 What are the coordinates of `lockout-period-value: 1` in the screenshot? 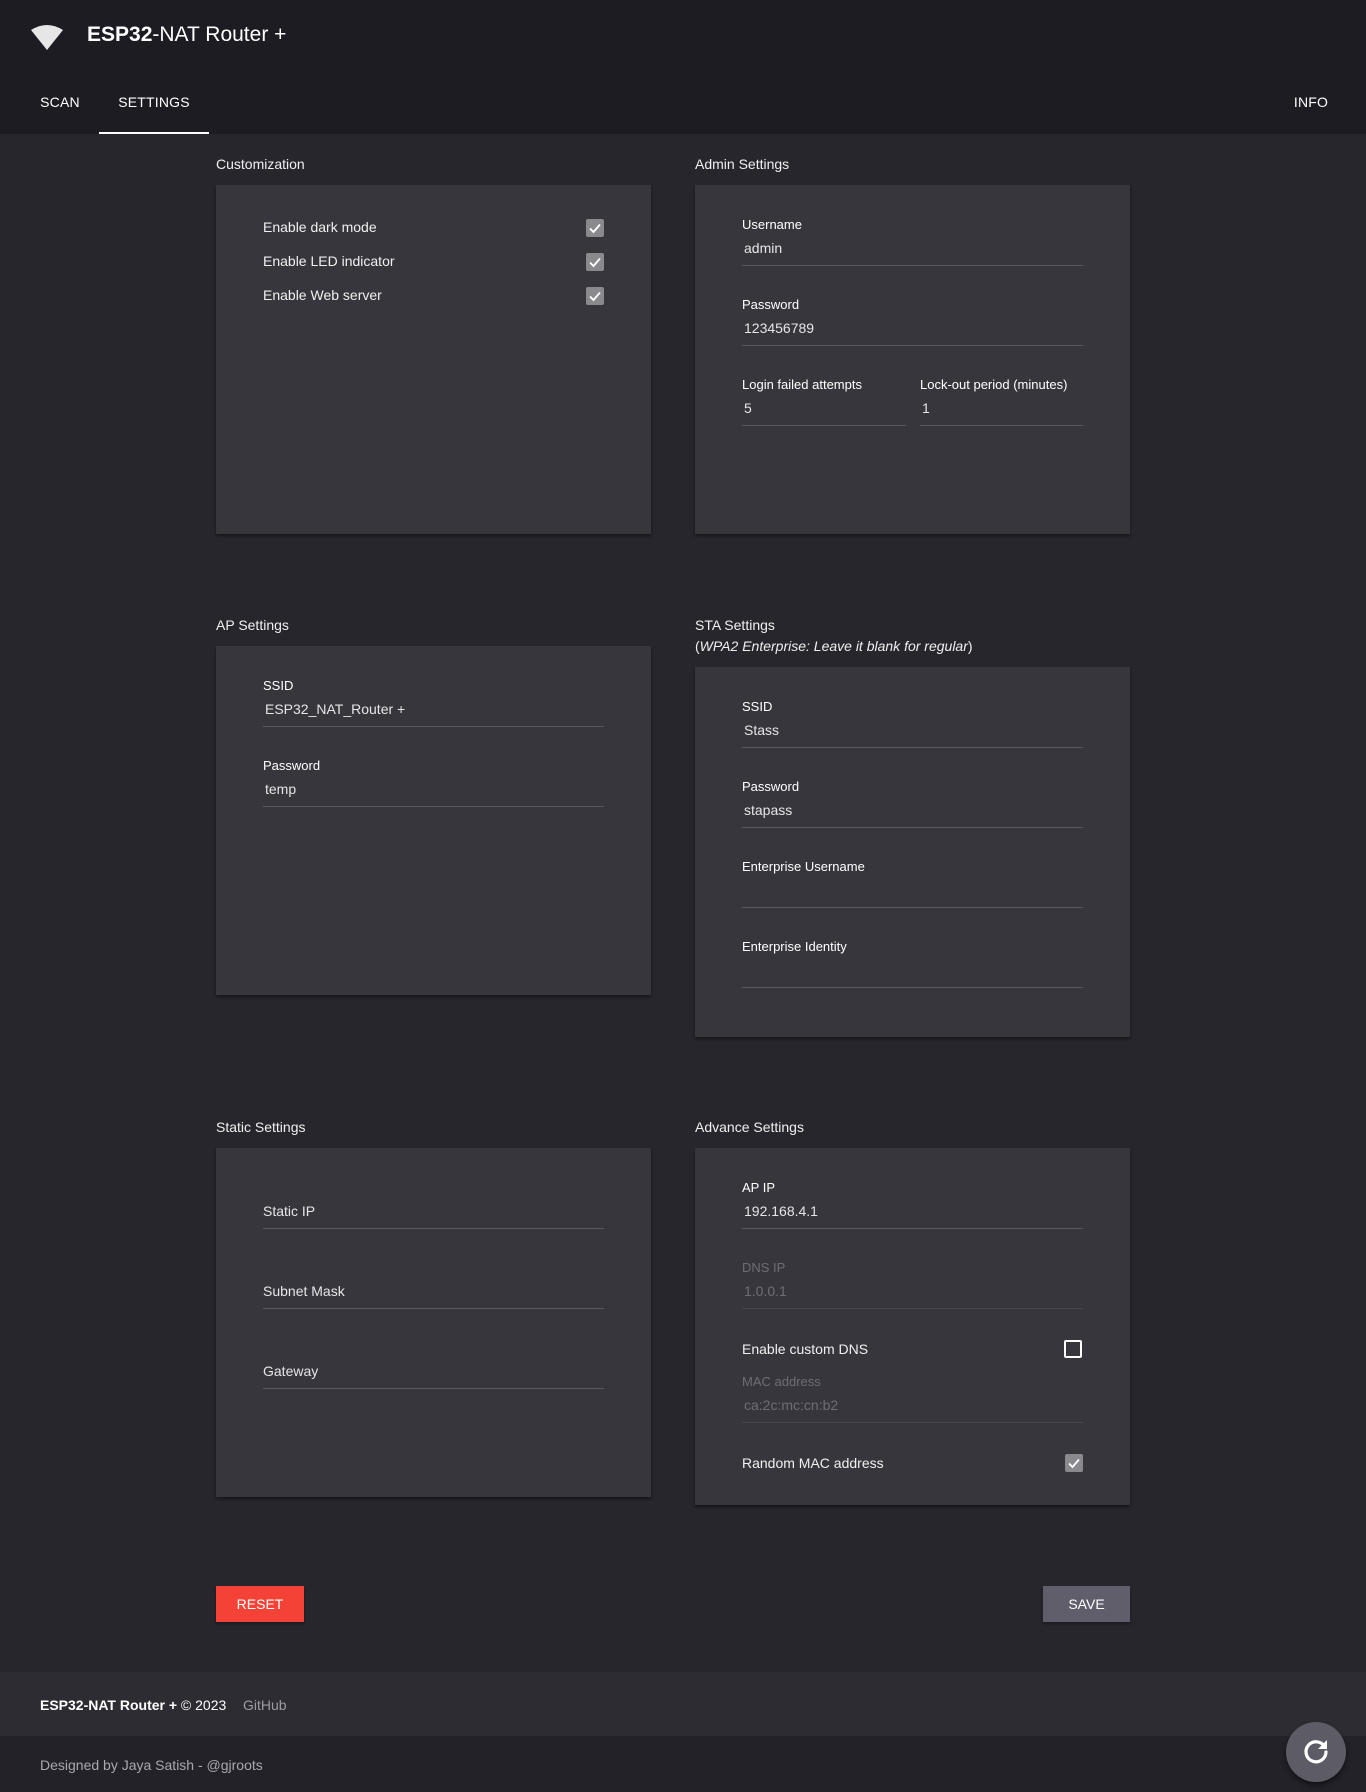 It's located at (926, 408).